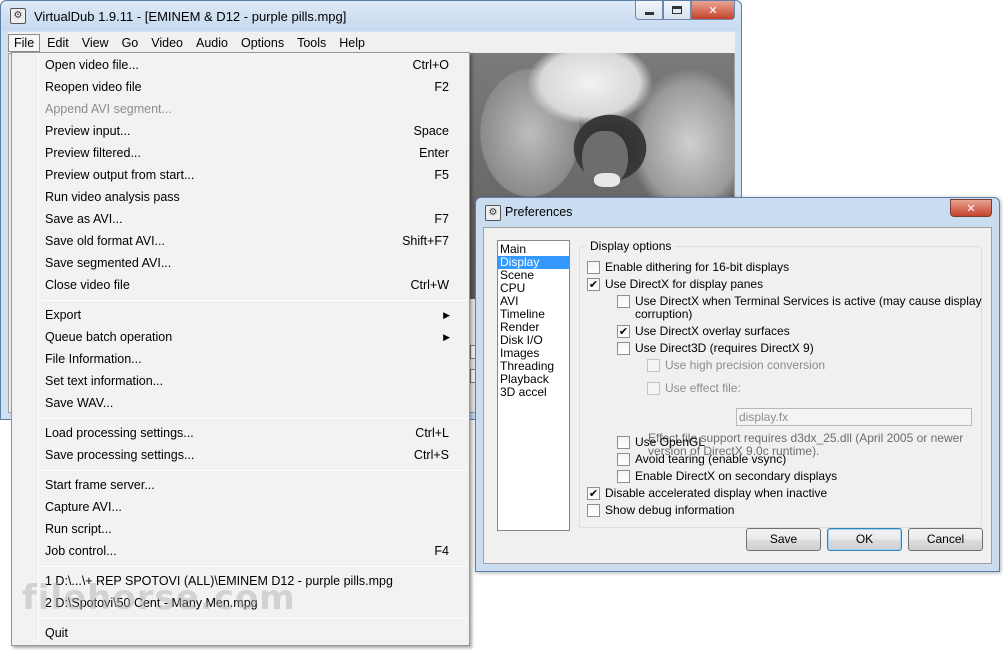 The height and width of the screenshot is (650, 1003). I want to click on option-label: Avoid tearing (enable vsync), so click(711, 459).